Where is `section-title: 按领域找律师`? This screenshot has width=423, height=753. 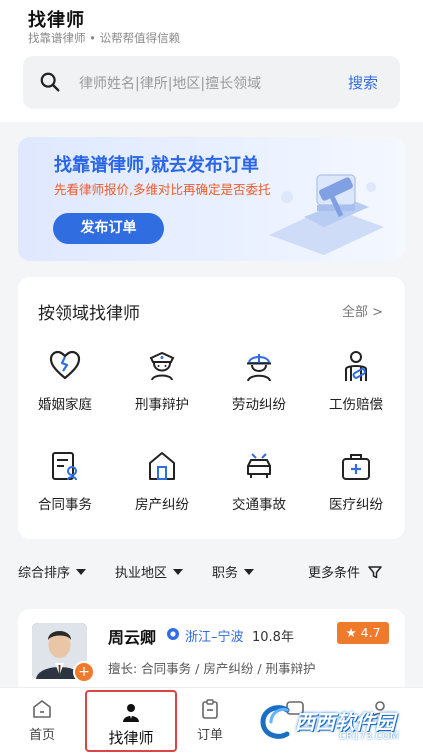
section-title: 按领域找律师 is located at coordinates (89, 314).